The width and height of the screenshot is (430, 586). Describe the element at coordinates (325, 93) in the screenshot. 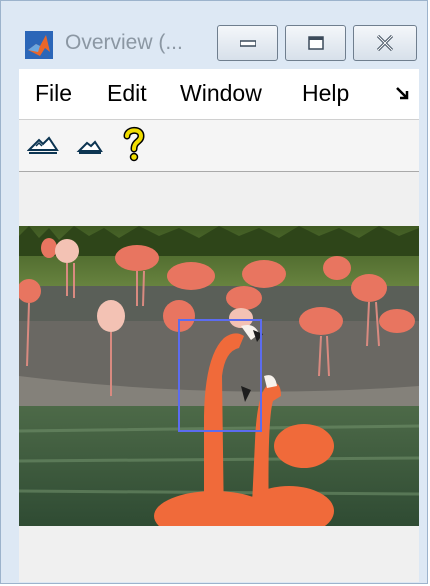

I see `menu-help: Help` at that location.